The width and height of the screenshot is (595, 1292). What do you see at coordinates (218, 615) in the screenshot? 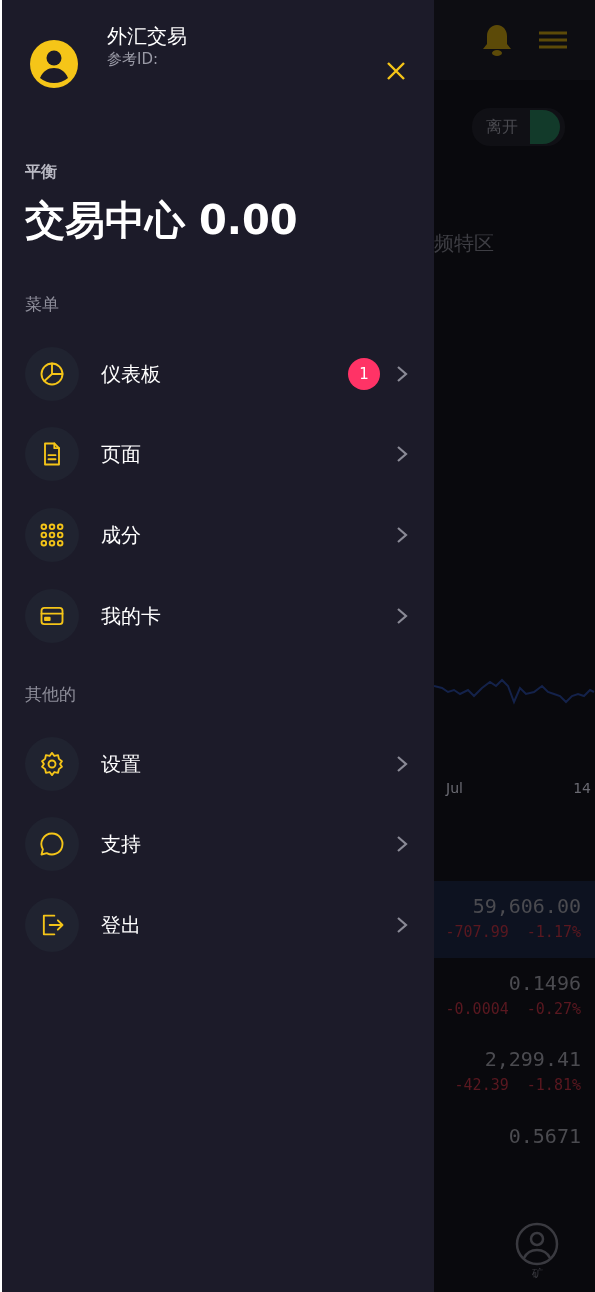
I see `menu-item: 我的卡` at bounding box center [218, 615].